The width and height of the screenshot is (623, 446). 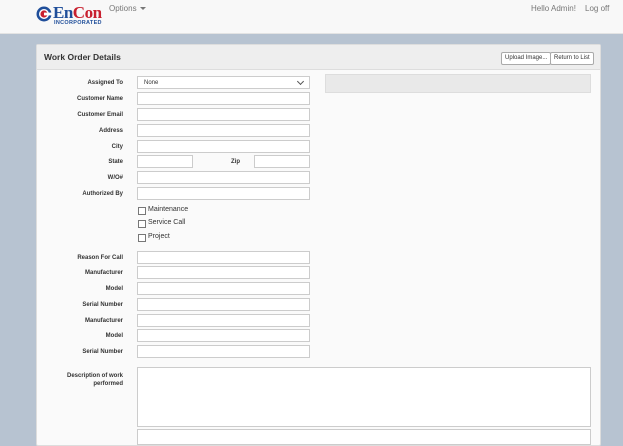 What do you see at coordinates (300, 81) in the screenshot?
I see `chevron-down-icon` at bounding box center [300, 81].